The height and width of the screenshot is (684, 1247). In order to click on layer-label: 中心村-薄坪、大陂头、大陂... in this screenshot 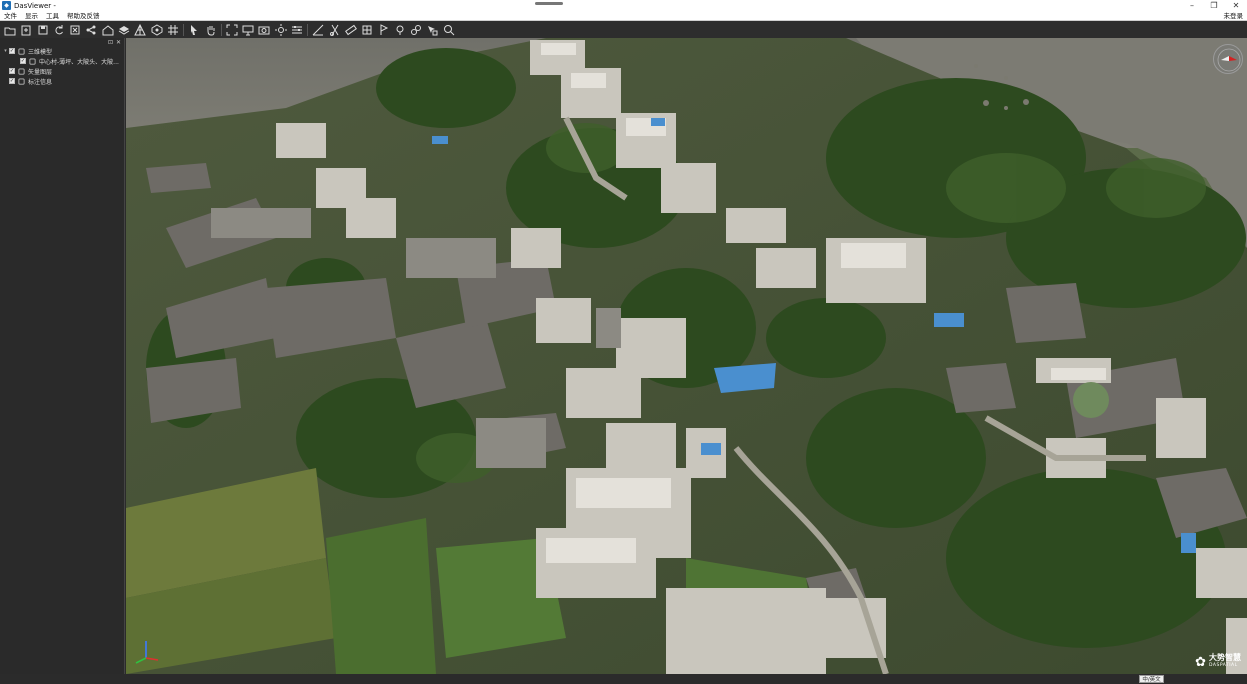, I will do `click(79, 62)`.